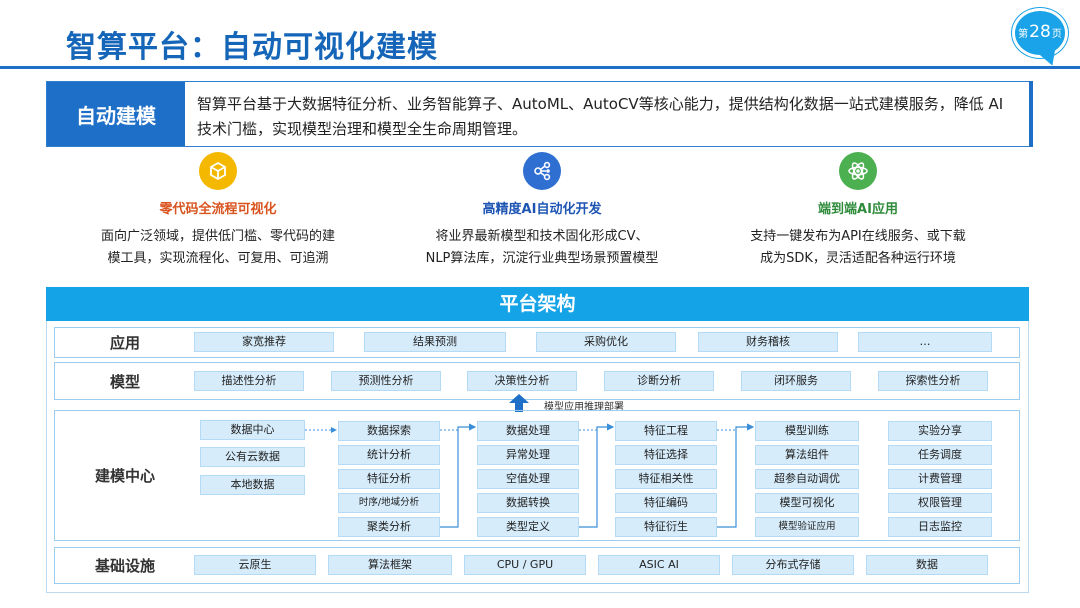 The height and width of the screenshot is (608, 1080). Describe the element at coordinates (528, 479) in the screenshot. I see `processing-item: 空值处理` at that location.